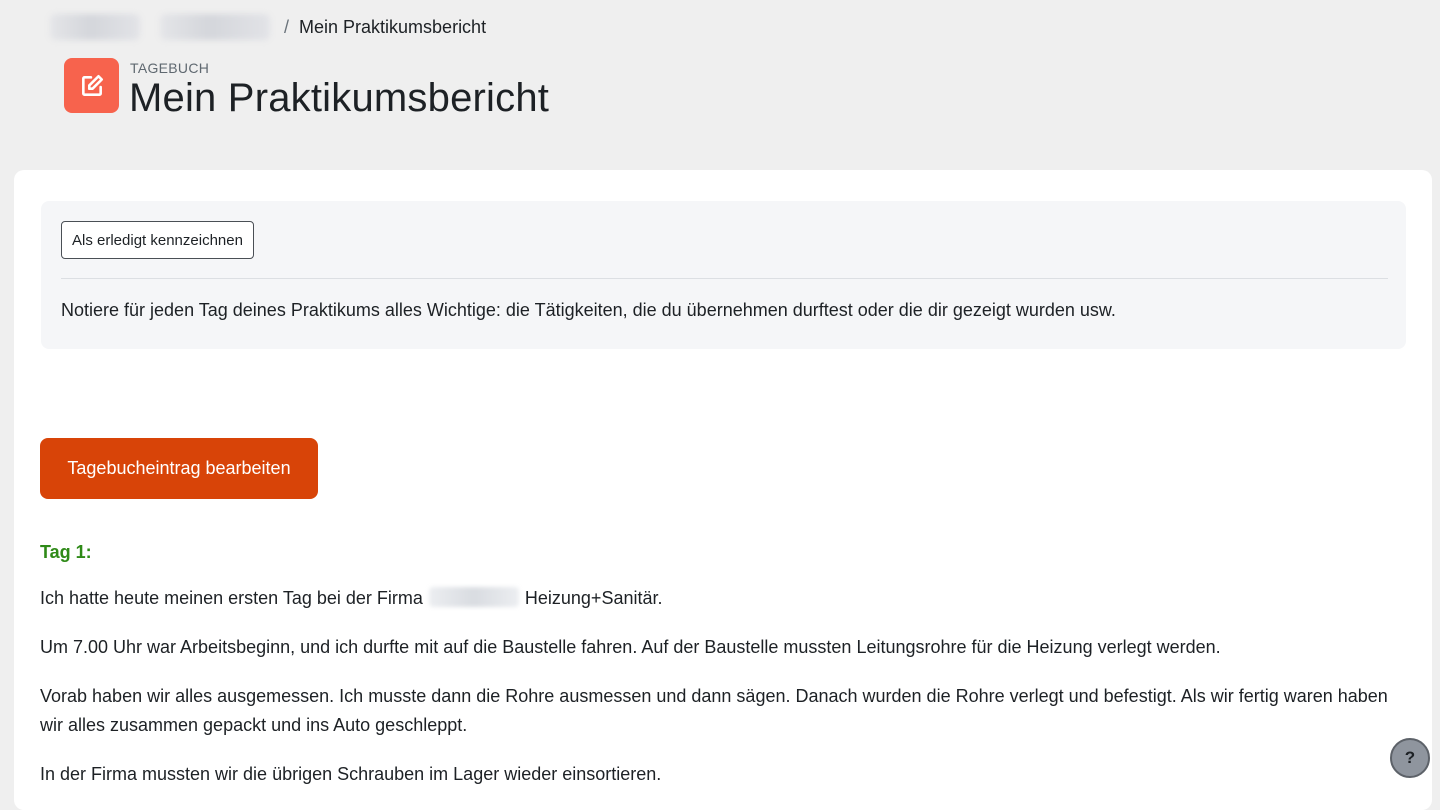  What do you see at coordinates (593, 598) in the screenshot?
I see `entry-text: Heizung+Sanitär.` at bounding box center [593, 598].